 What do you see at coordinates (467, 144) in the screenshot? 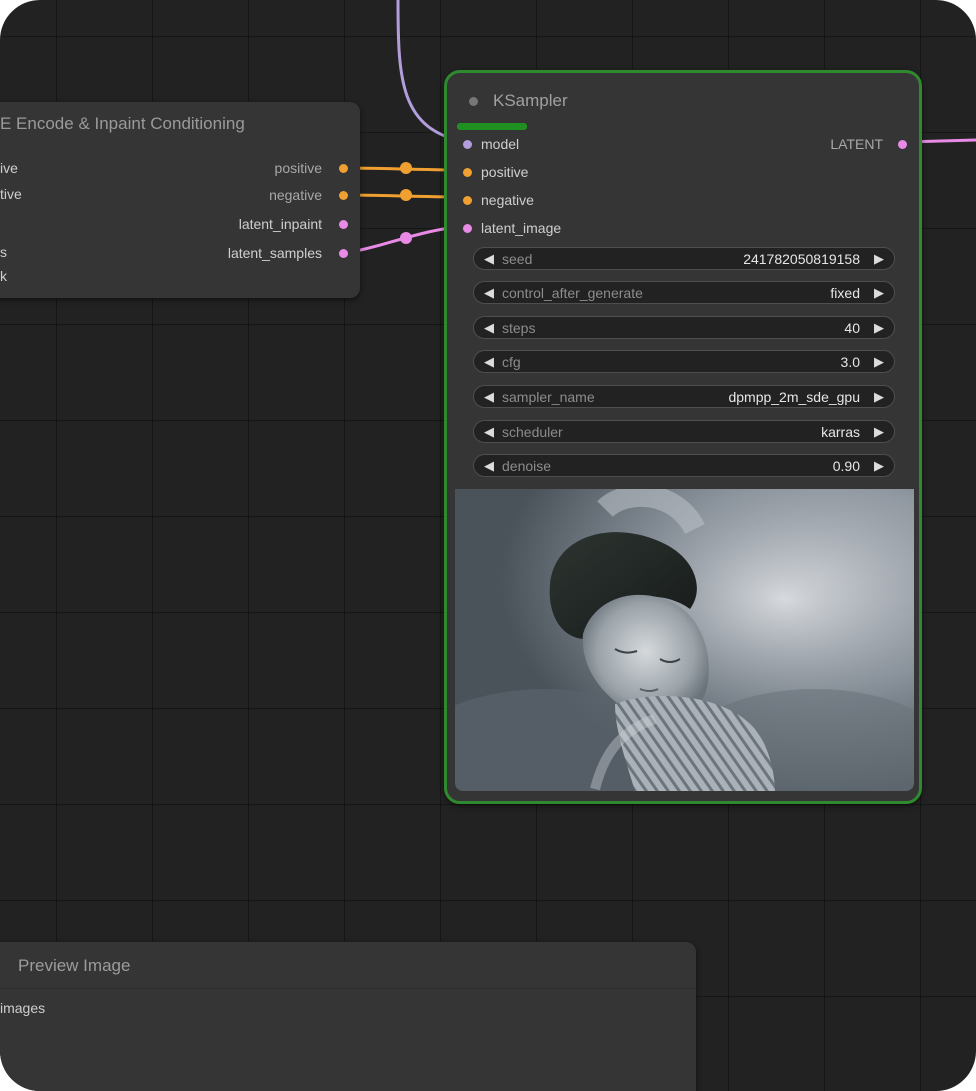
I see `input-dot-model` at bounding box center [467, 144].